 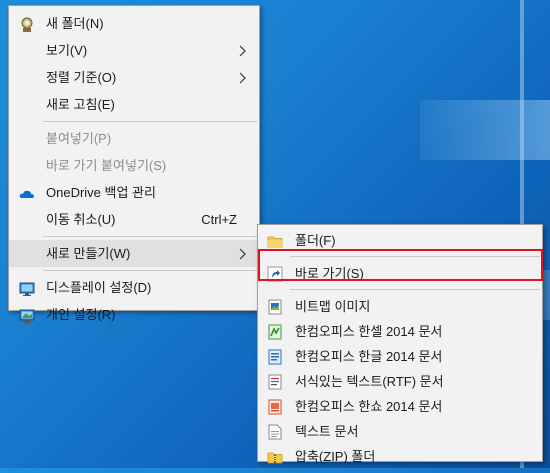 What do you see at coordinates (219, 219) in the screenshot?
I see `menu-item-shortcut: Ctrl+Z` at bounding box center [219, 219].